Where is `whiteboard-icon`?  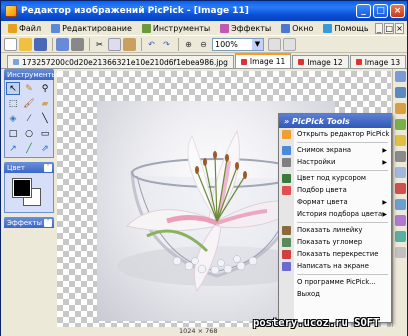 whiteboard-icon is located at coordinates (286, 266).